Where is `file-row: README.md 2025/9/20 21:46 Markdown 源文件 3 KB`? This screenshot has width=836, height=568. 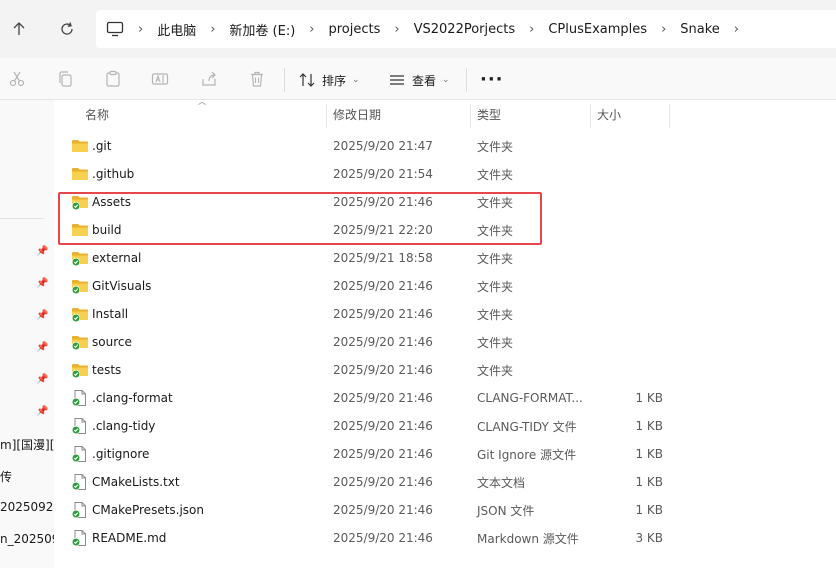
file-row: README.md 2025/9/20 21:46 Markdown 源文件 3 KB is located at coordinates (445, 538).